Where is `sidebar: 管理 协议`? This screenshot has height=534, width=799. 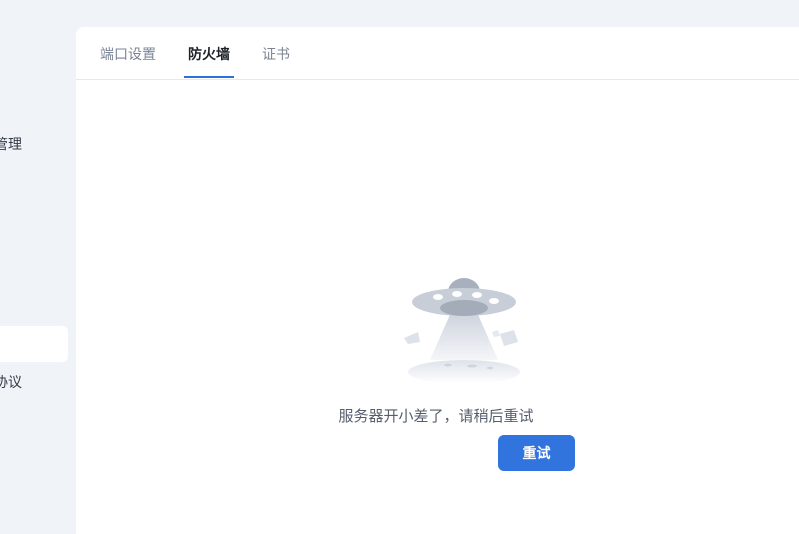 sidebar: 管理 协议 is located at coordinates (38, 267).